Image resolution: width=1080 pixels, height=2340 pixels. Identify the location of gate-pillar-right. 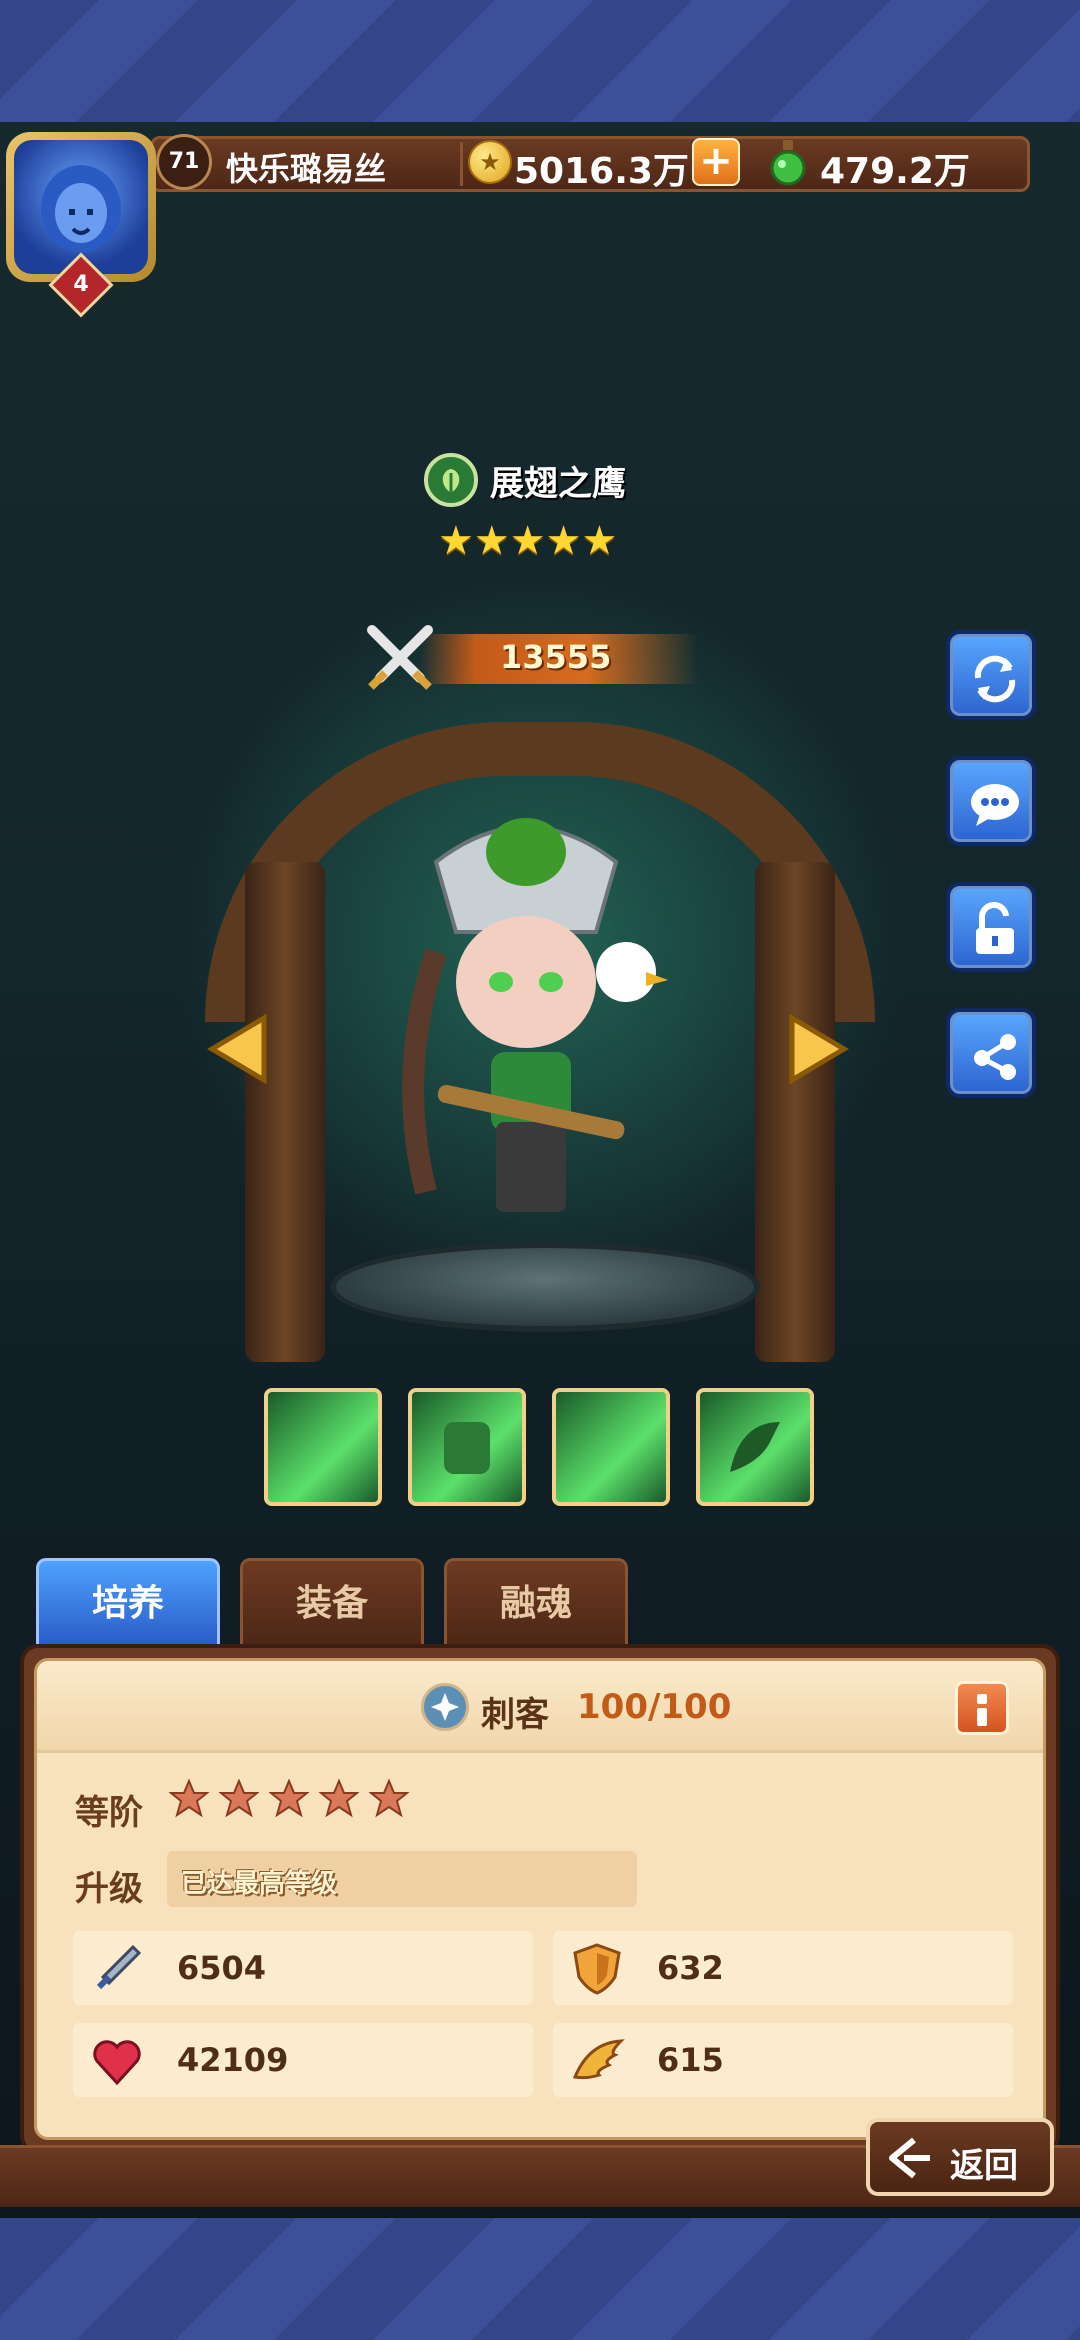
(795, 1112).